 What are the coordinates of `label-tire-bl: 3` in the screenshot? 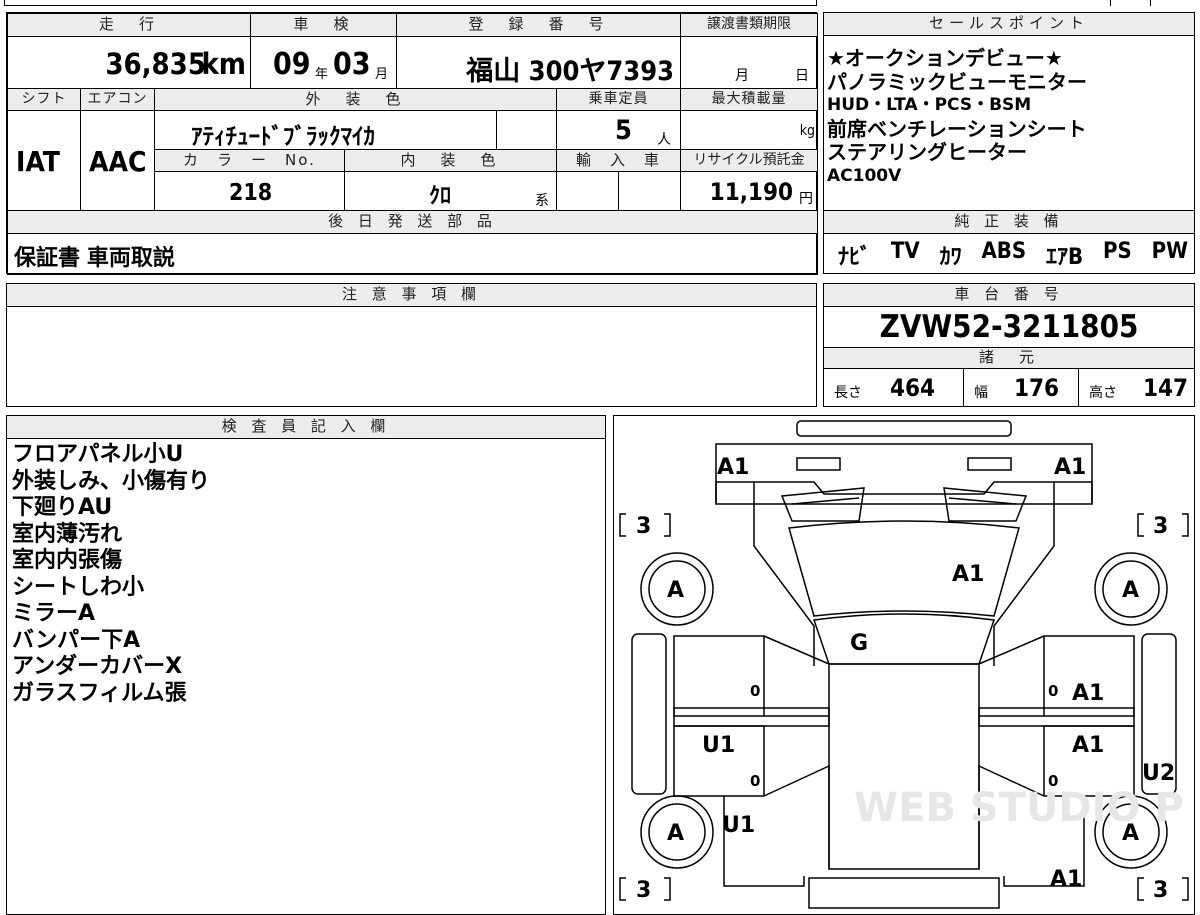 It's located at (643, 890).